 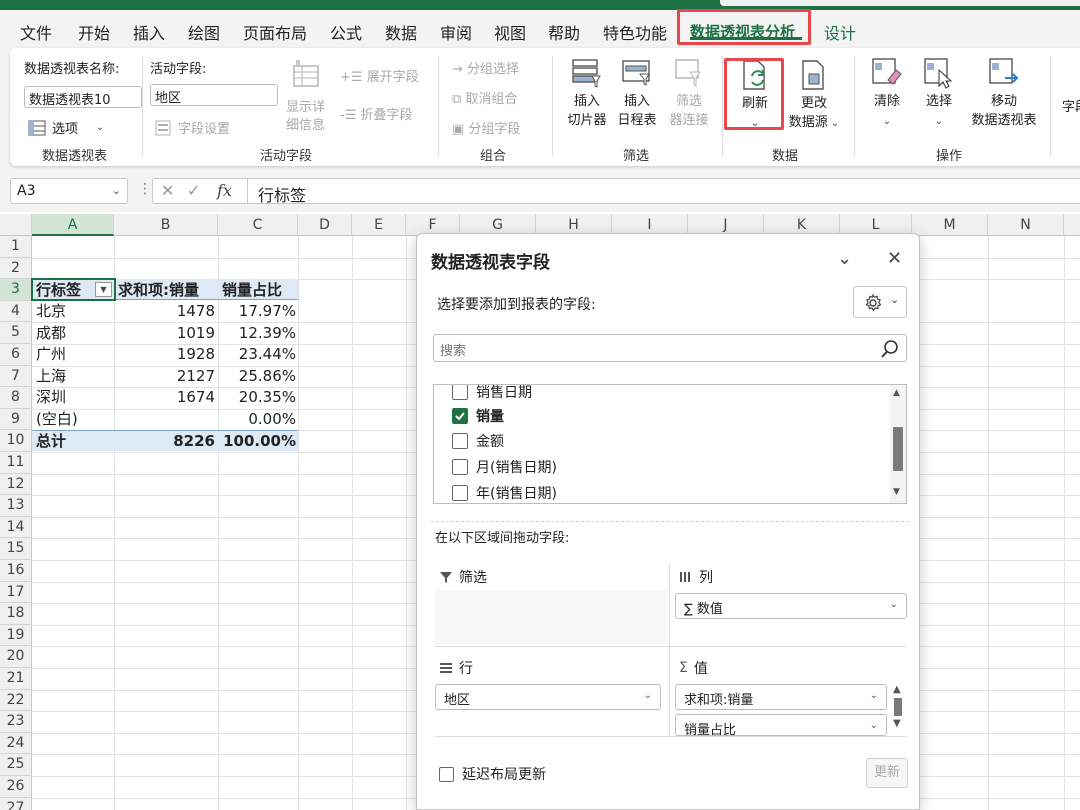 What do you see at coordinates (670, 444) in the screenshot?
I see `field-list: 销售日期 销量 金额 月(销售日期) 年(销售日期) ▲ ▼` at bounding box center [670, 444].